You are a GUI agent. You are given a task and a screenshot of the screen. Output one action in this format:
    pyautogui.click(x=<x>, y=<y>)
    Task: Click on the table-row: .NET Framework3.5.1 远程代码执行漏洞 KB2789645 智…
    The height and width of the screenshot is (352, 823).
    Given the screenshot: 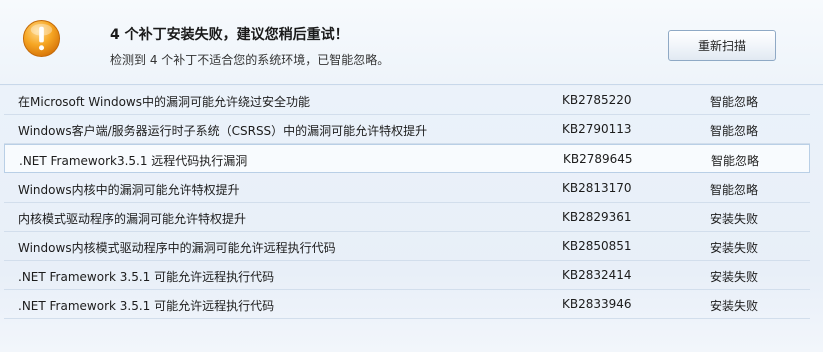 What is the action you would take?
    pyautogui.click(x=407, y=158)
    